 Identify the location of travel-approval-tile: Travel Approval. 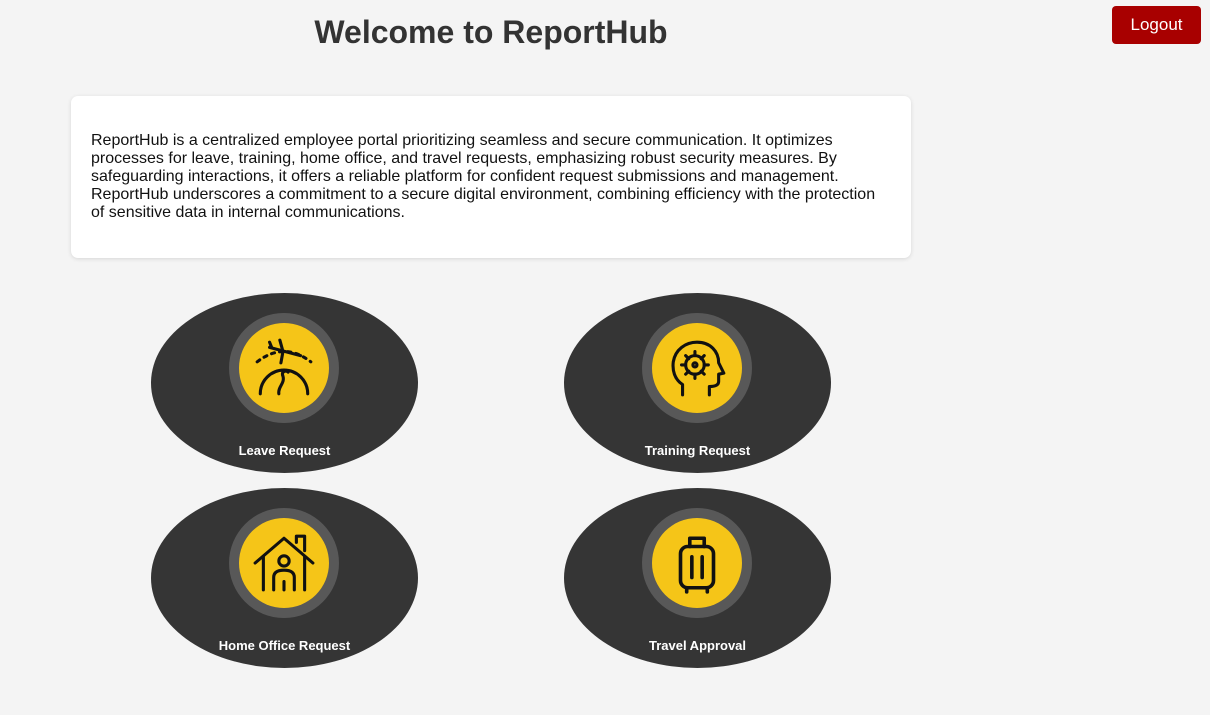
(697, 578).